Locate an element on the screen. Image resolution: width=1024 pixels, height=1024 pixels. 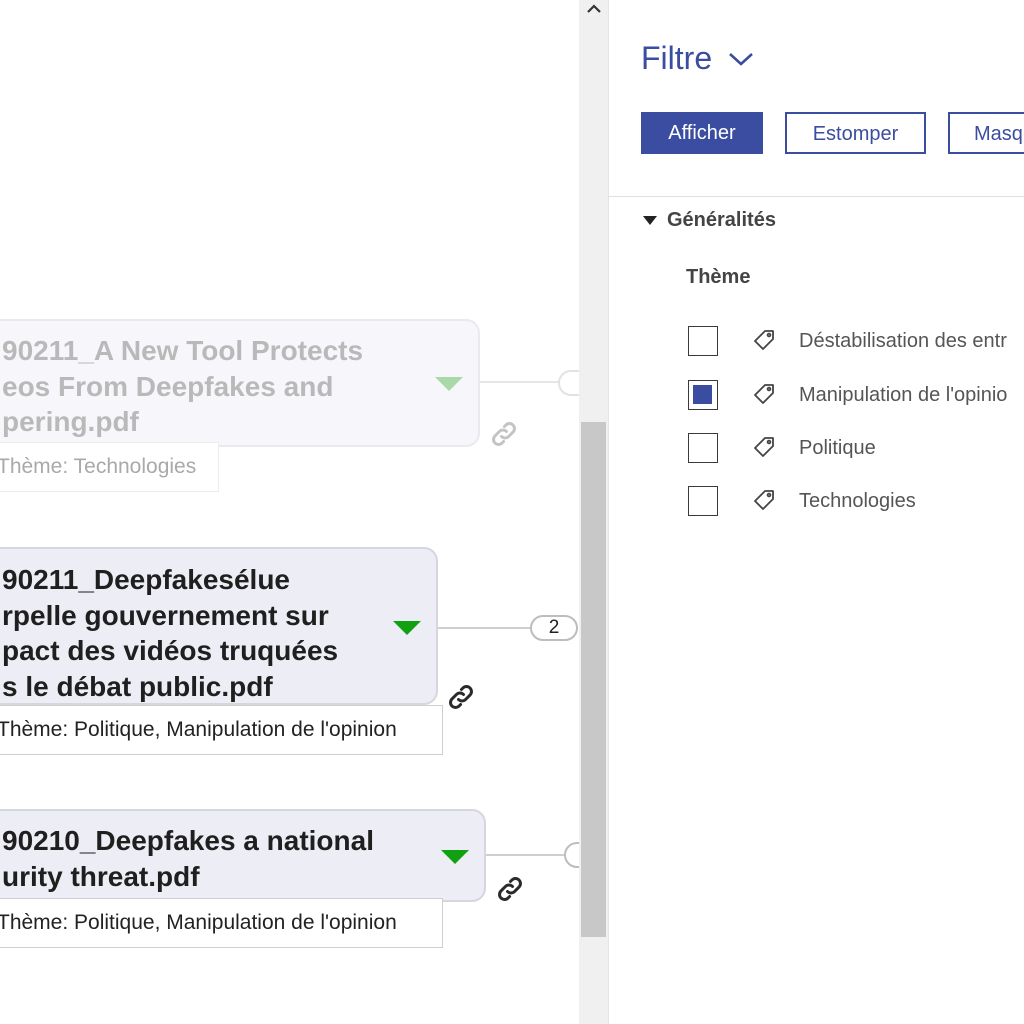
filter-label-destabilisation: Déstabilisation des entr is located at coordinates (903, 340).